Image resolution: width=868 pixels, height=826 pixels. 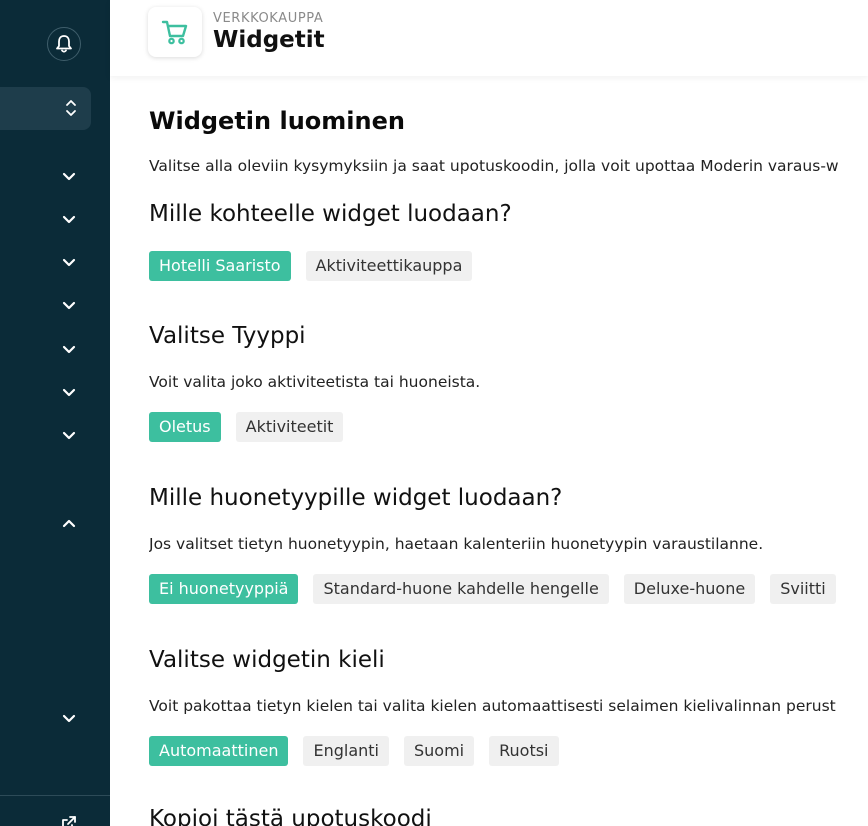 I want to click on option-aktiviteetit: Aktiviteetit, so click(x=289, y=427).